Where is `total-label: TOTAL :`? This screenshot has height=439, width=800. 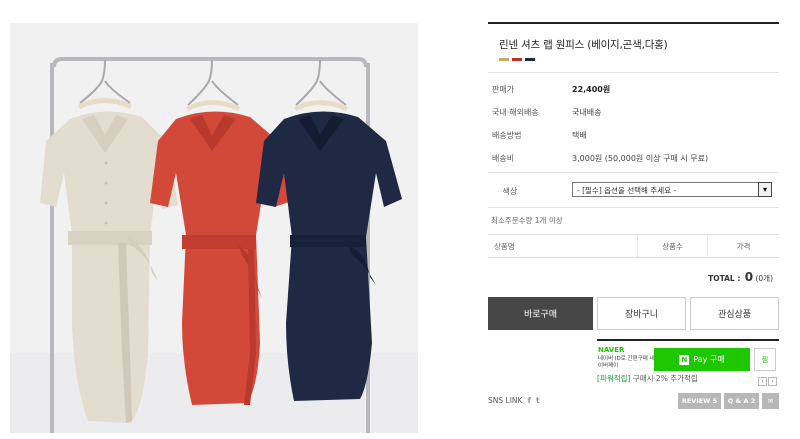
total-label: TOTAL : is located at coordinates (724, 278).